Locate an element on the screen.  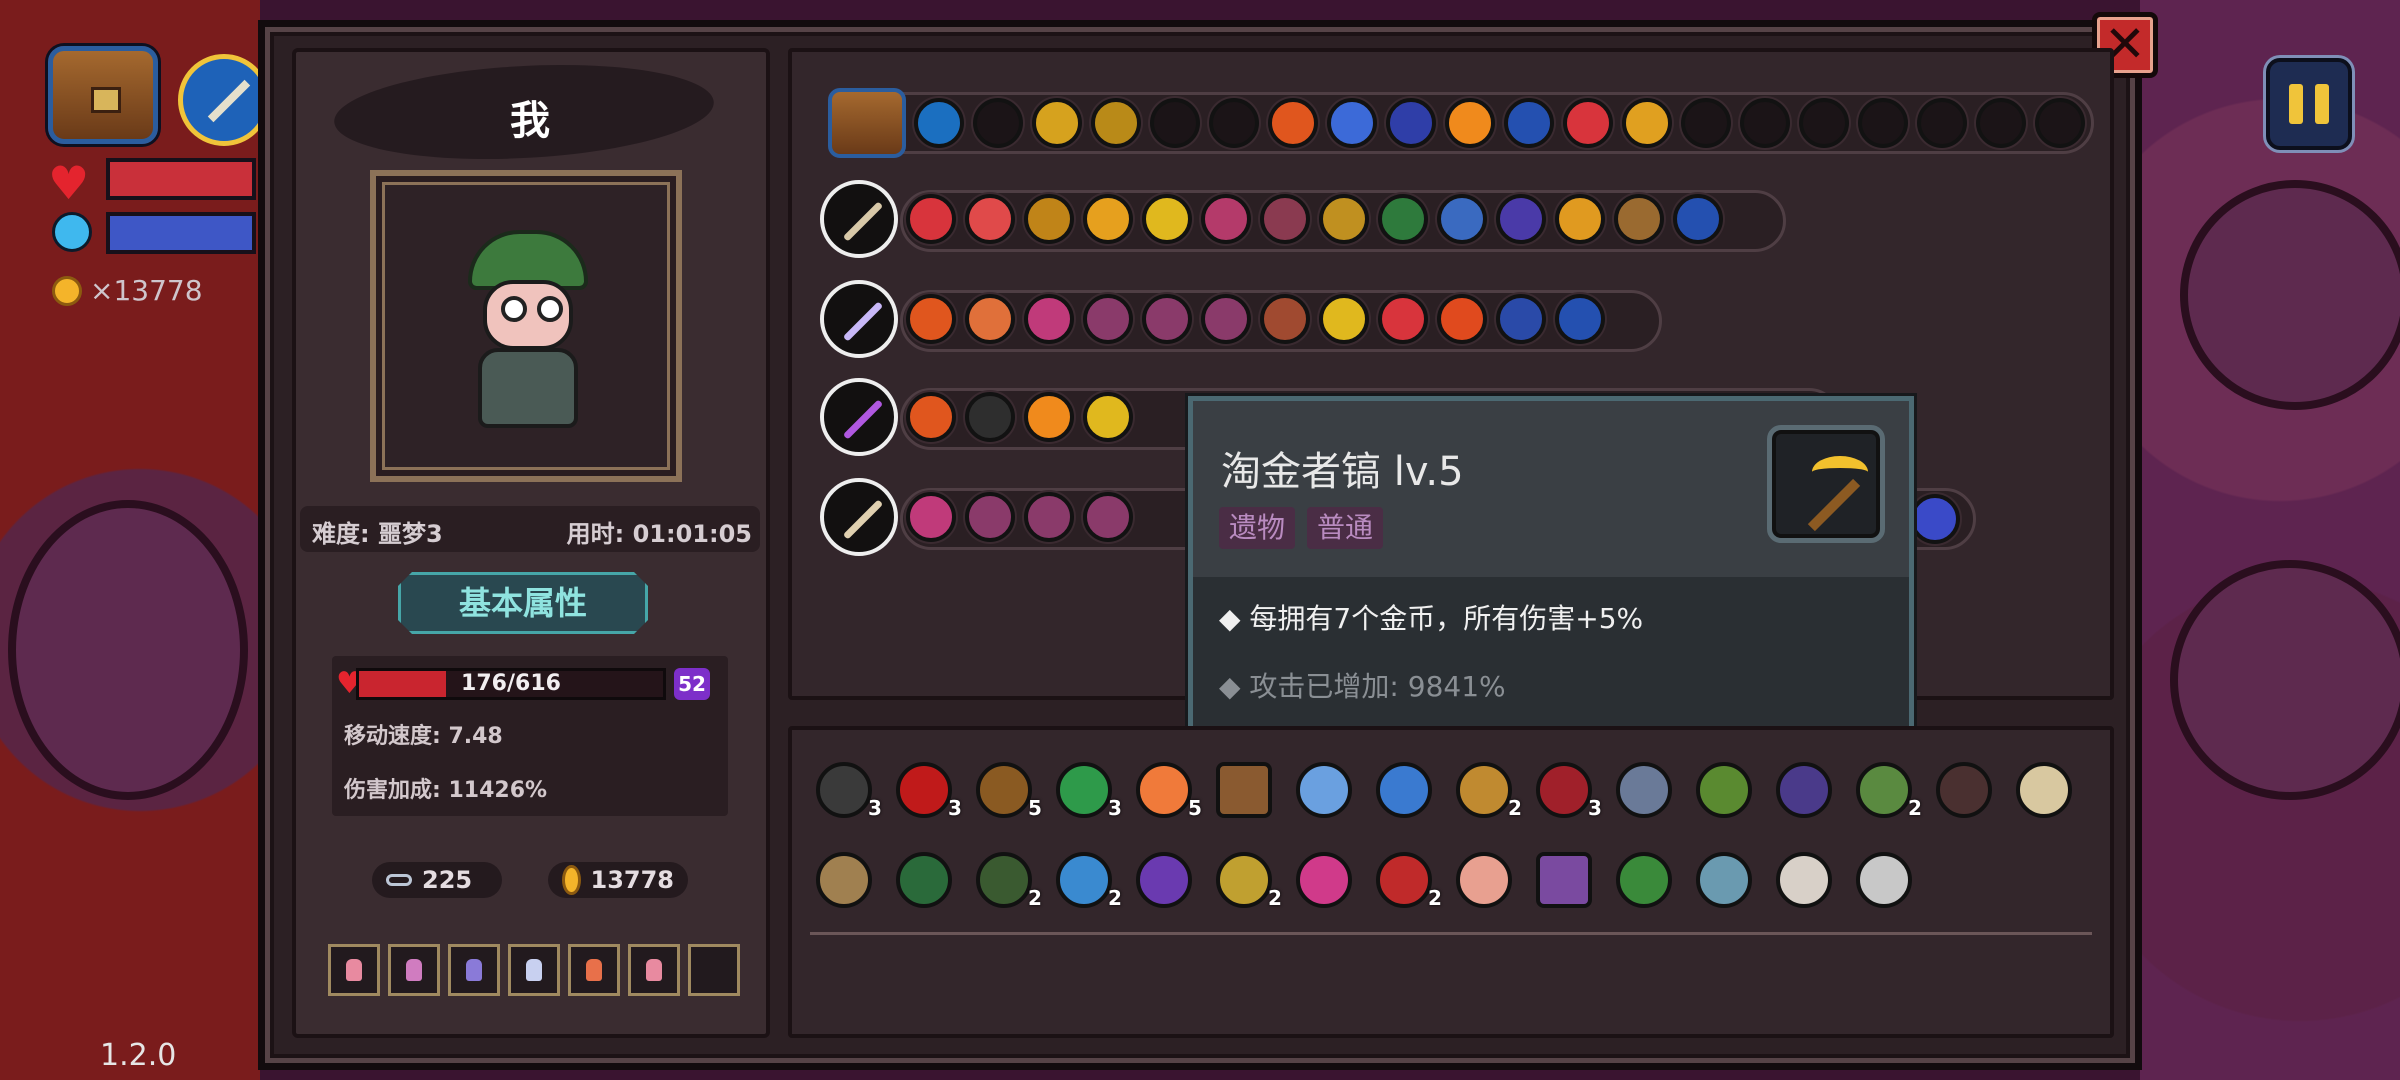
glasses-relic is located at coordinates (2046, 791).